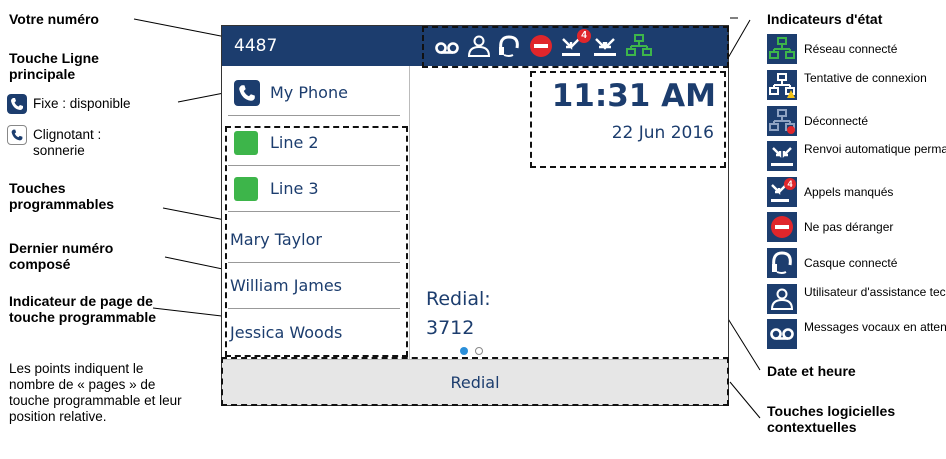 This screenshot has width=946, height=459. I want to click on phone-number: 4487, so click(256, 46).